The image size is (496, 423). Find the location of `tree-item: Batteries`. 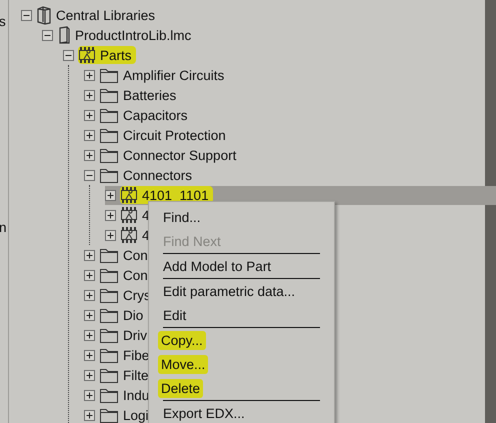

tree-item: Batteries is located at coordinates (149, 95).